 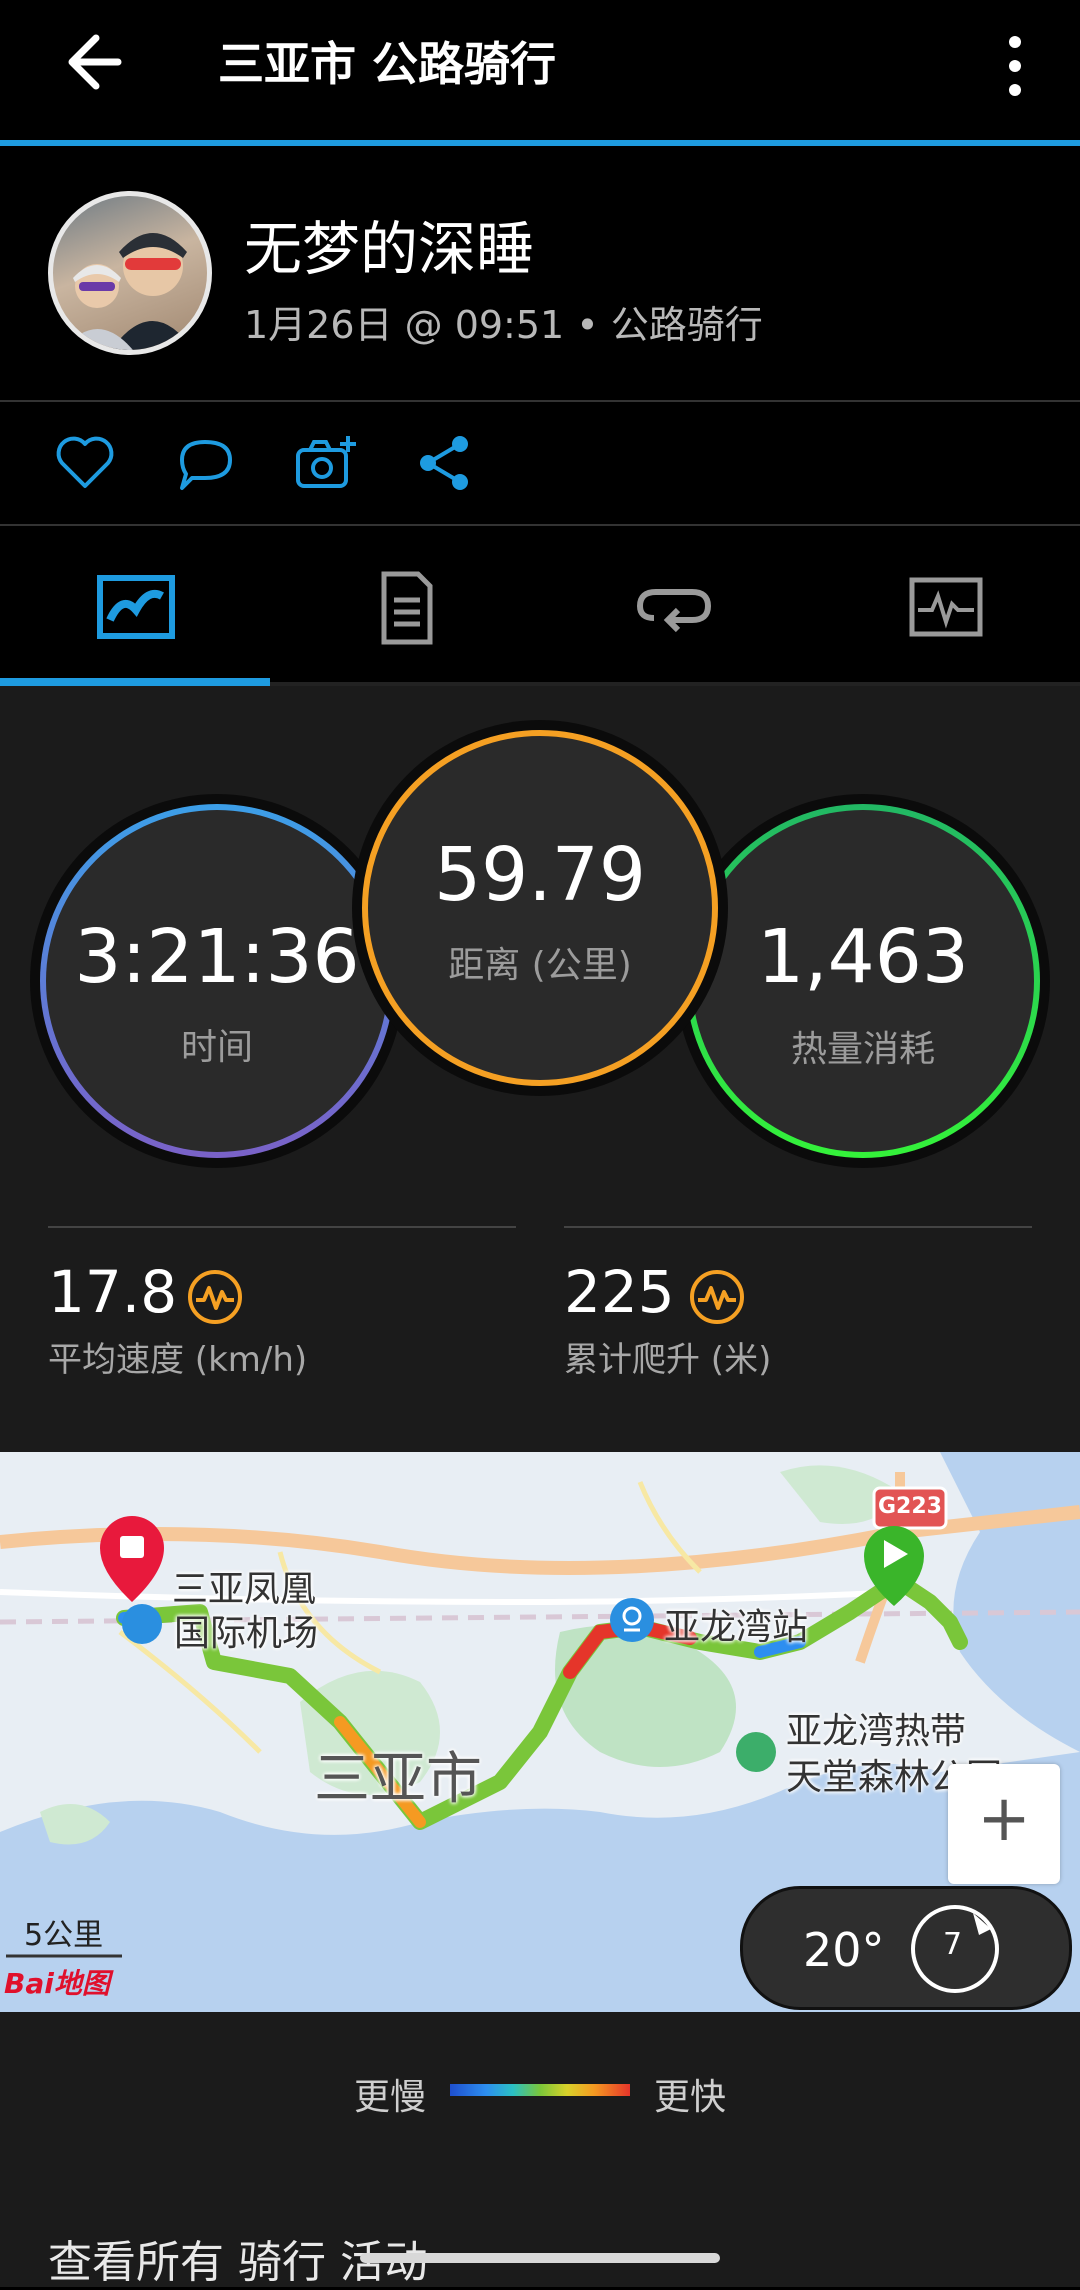 I want to click on calories-label: 热量消耗, so click(x=862, y=1049).